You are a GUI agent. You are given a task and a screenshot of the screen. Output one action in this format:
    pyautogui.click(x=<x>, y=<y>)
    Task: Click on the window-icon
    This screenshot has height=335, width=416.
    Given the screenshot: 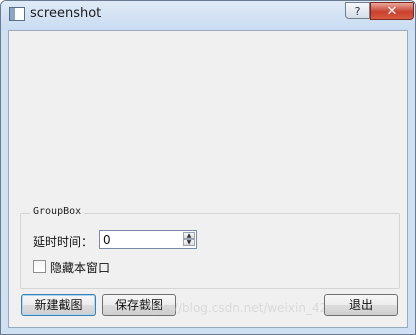 What is the action you would take?
    pyautogui.click(x=17, y=14)
    